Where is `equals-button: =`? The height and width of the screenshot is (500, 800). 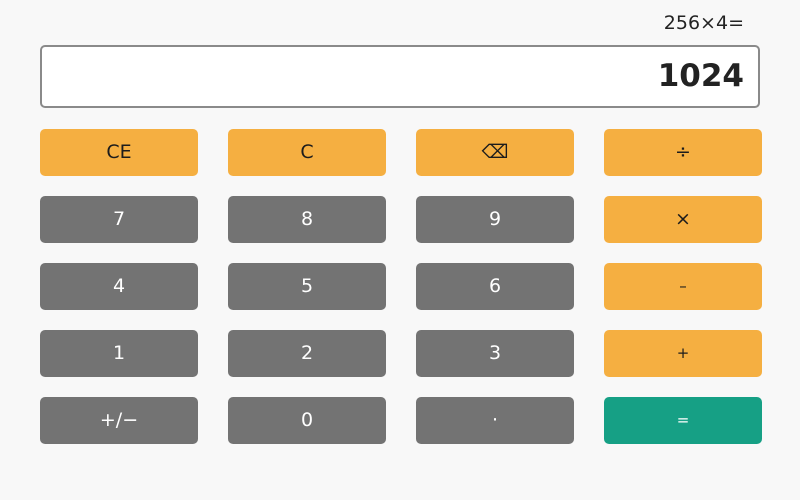 equals-button: = is located at coordinates (683, 420).